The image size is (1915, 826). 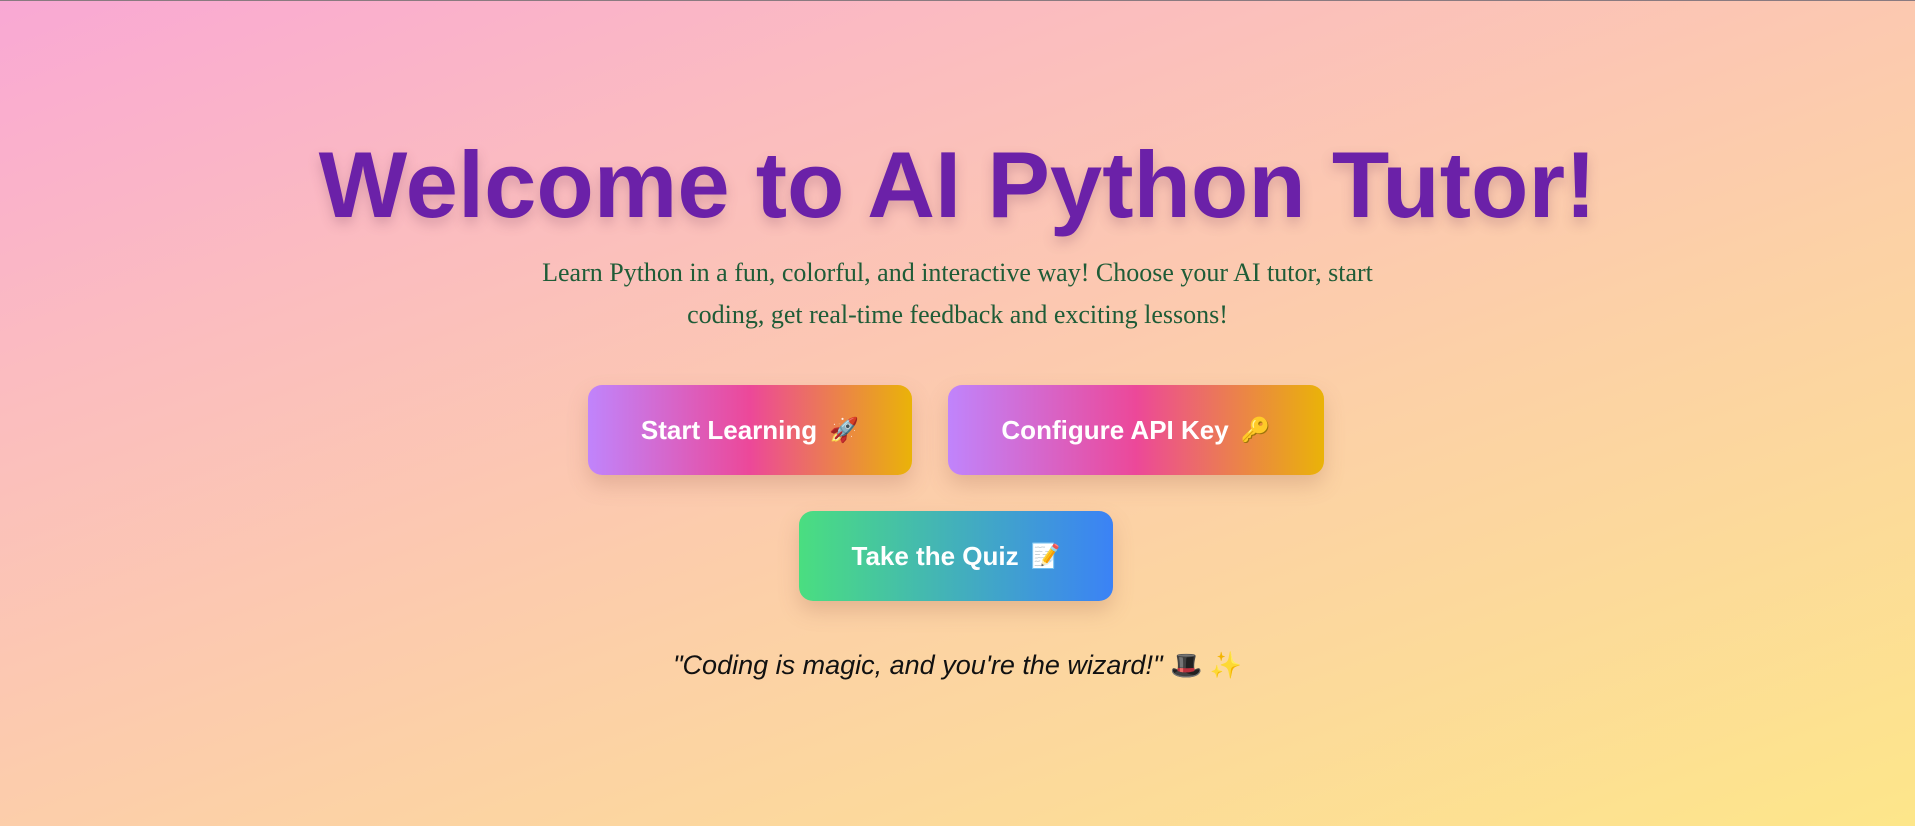 What do you see at coordinates (957, 0) in the screenshot?
I see `top-border` at bounding box center [957, 0].